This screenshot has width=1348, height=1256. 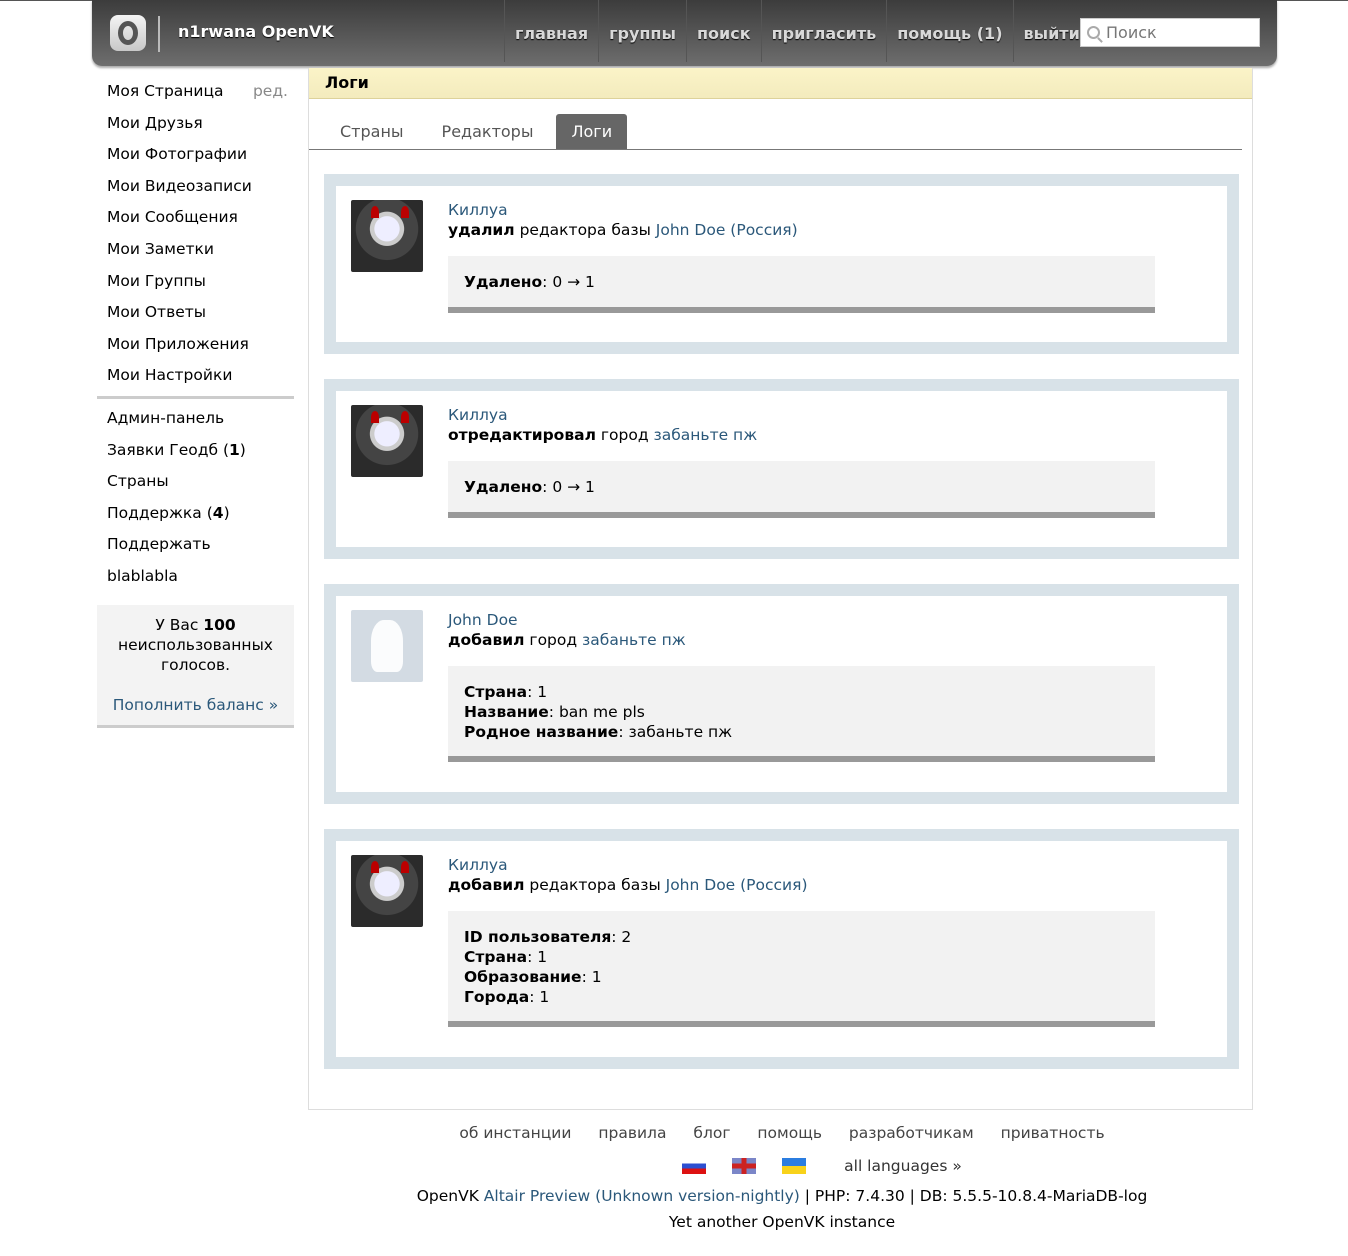 I want to click on diff-field: Образование: 1, so click(x=533, y=977).